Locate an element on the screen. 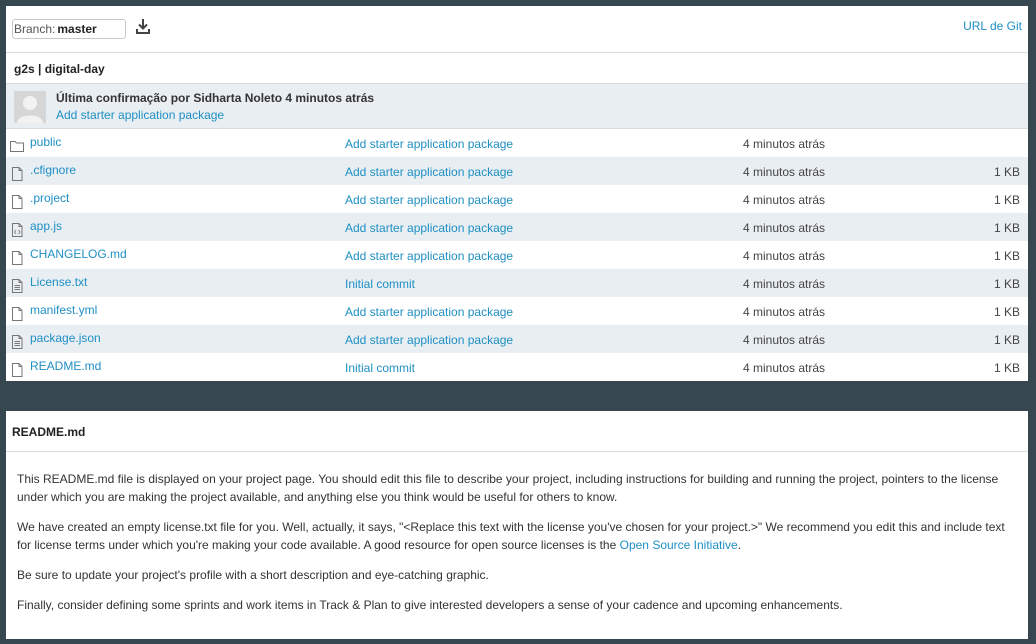 The height and width of the screenshot is (644, 1036). code-file-icon is located at coordinates (17, 228).